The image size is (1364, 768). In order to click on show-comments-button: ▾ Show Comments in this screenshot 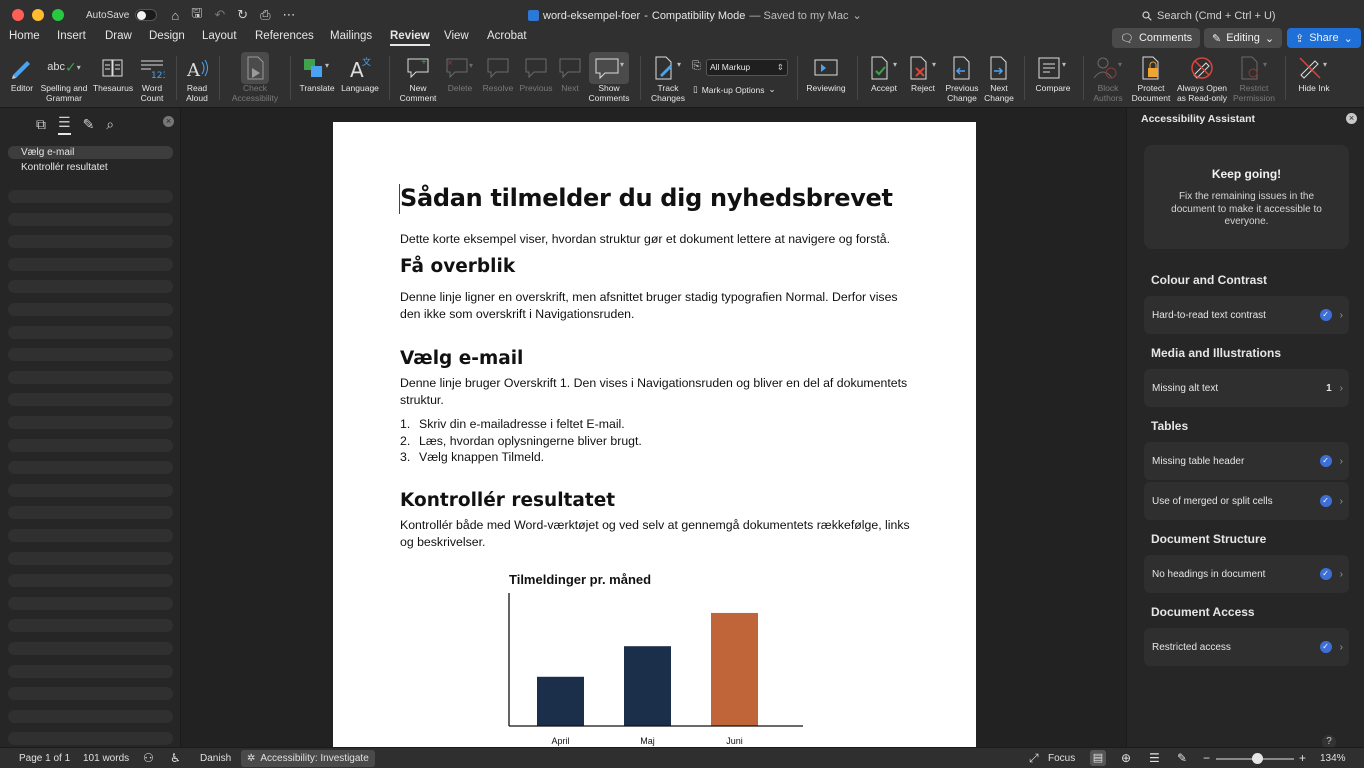, I will do `click(609, 77)`.